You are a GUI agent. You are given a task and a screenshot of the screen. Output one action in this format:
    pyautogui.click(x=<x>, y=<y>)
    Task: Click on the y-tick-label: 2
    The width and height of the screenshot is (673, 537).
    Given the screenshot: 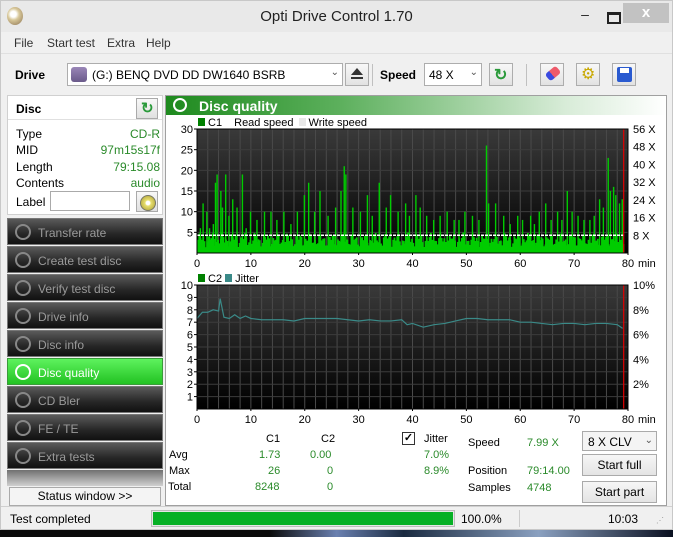 What is the action you would take?
    pyautogui.click(x=190, y=385)
    